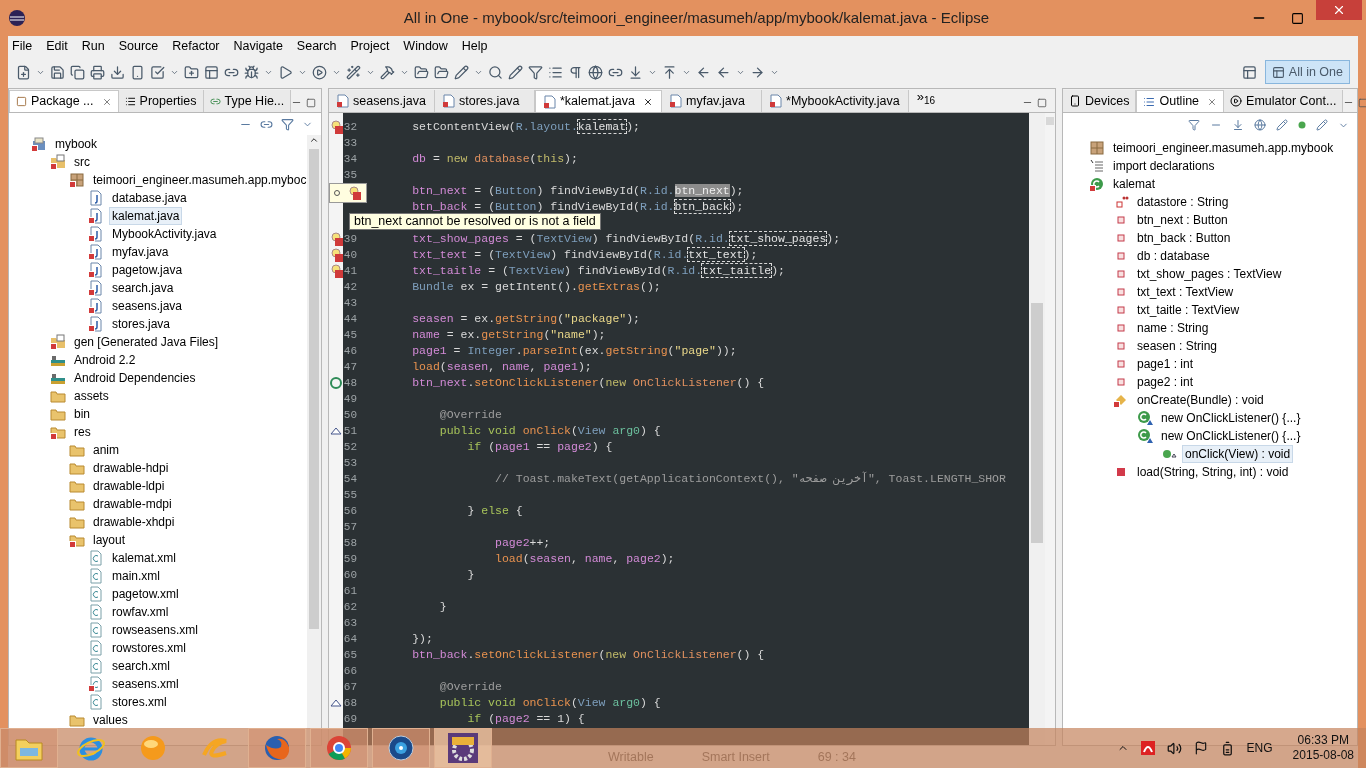 The height and width of the screenshot is (768, 1366). Describe the element at coordinates (106, 450) in the screenshot. I see `tree-item: anim` at that location.